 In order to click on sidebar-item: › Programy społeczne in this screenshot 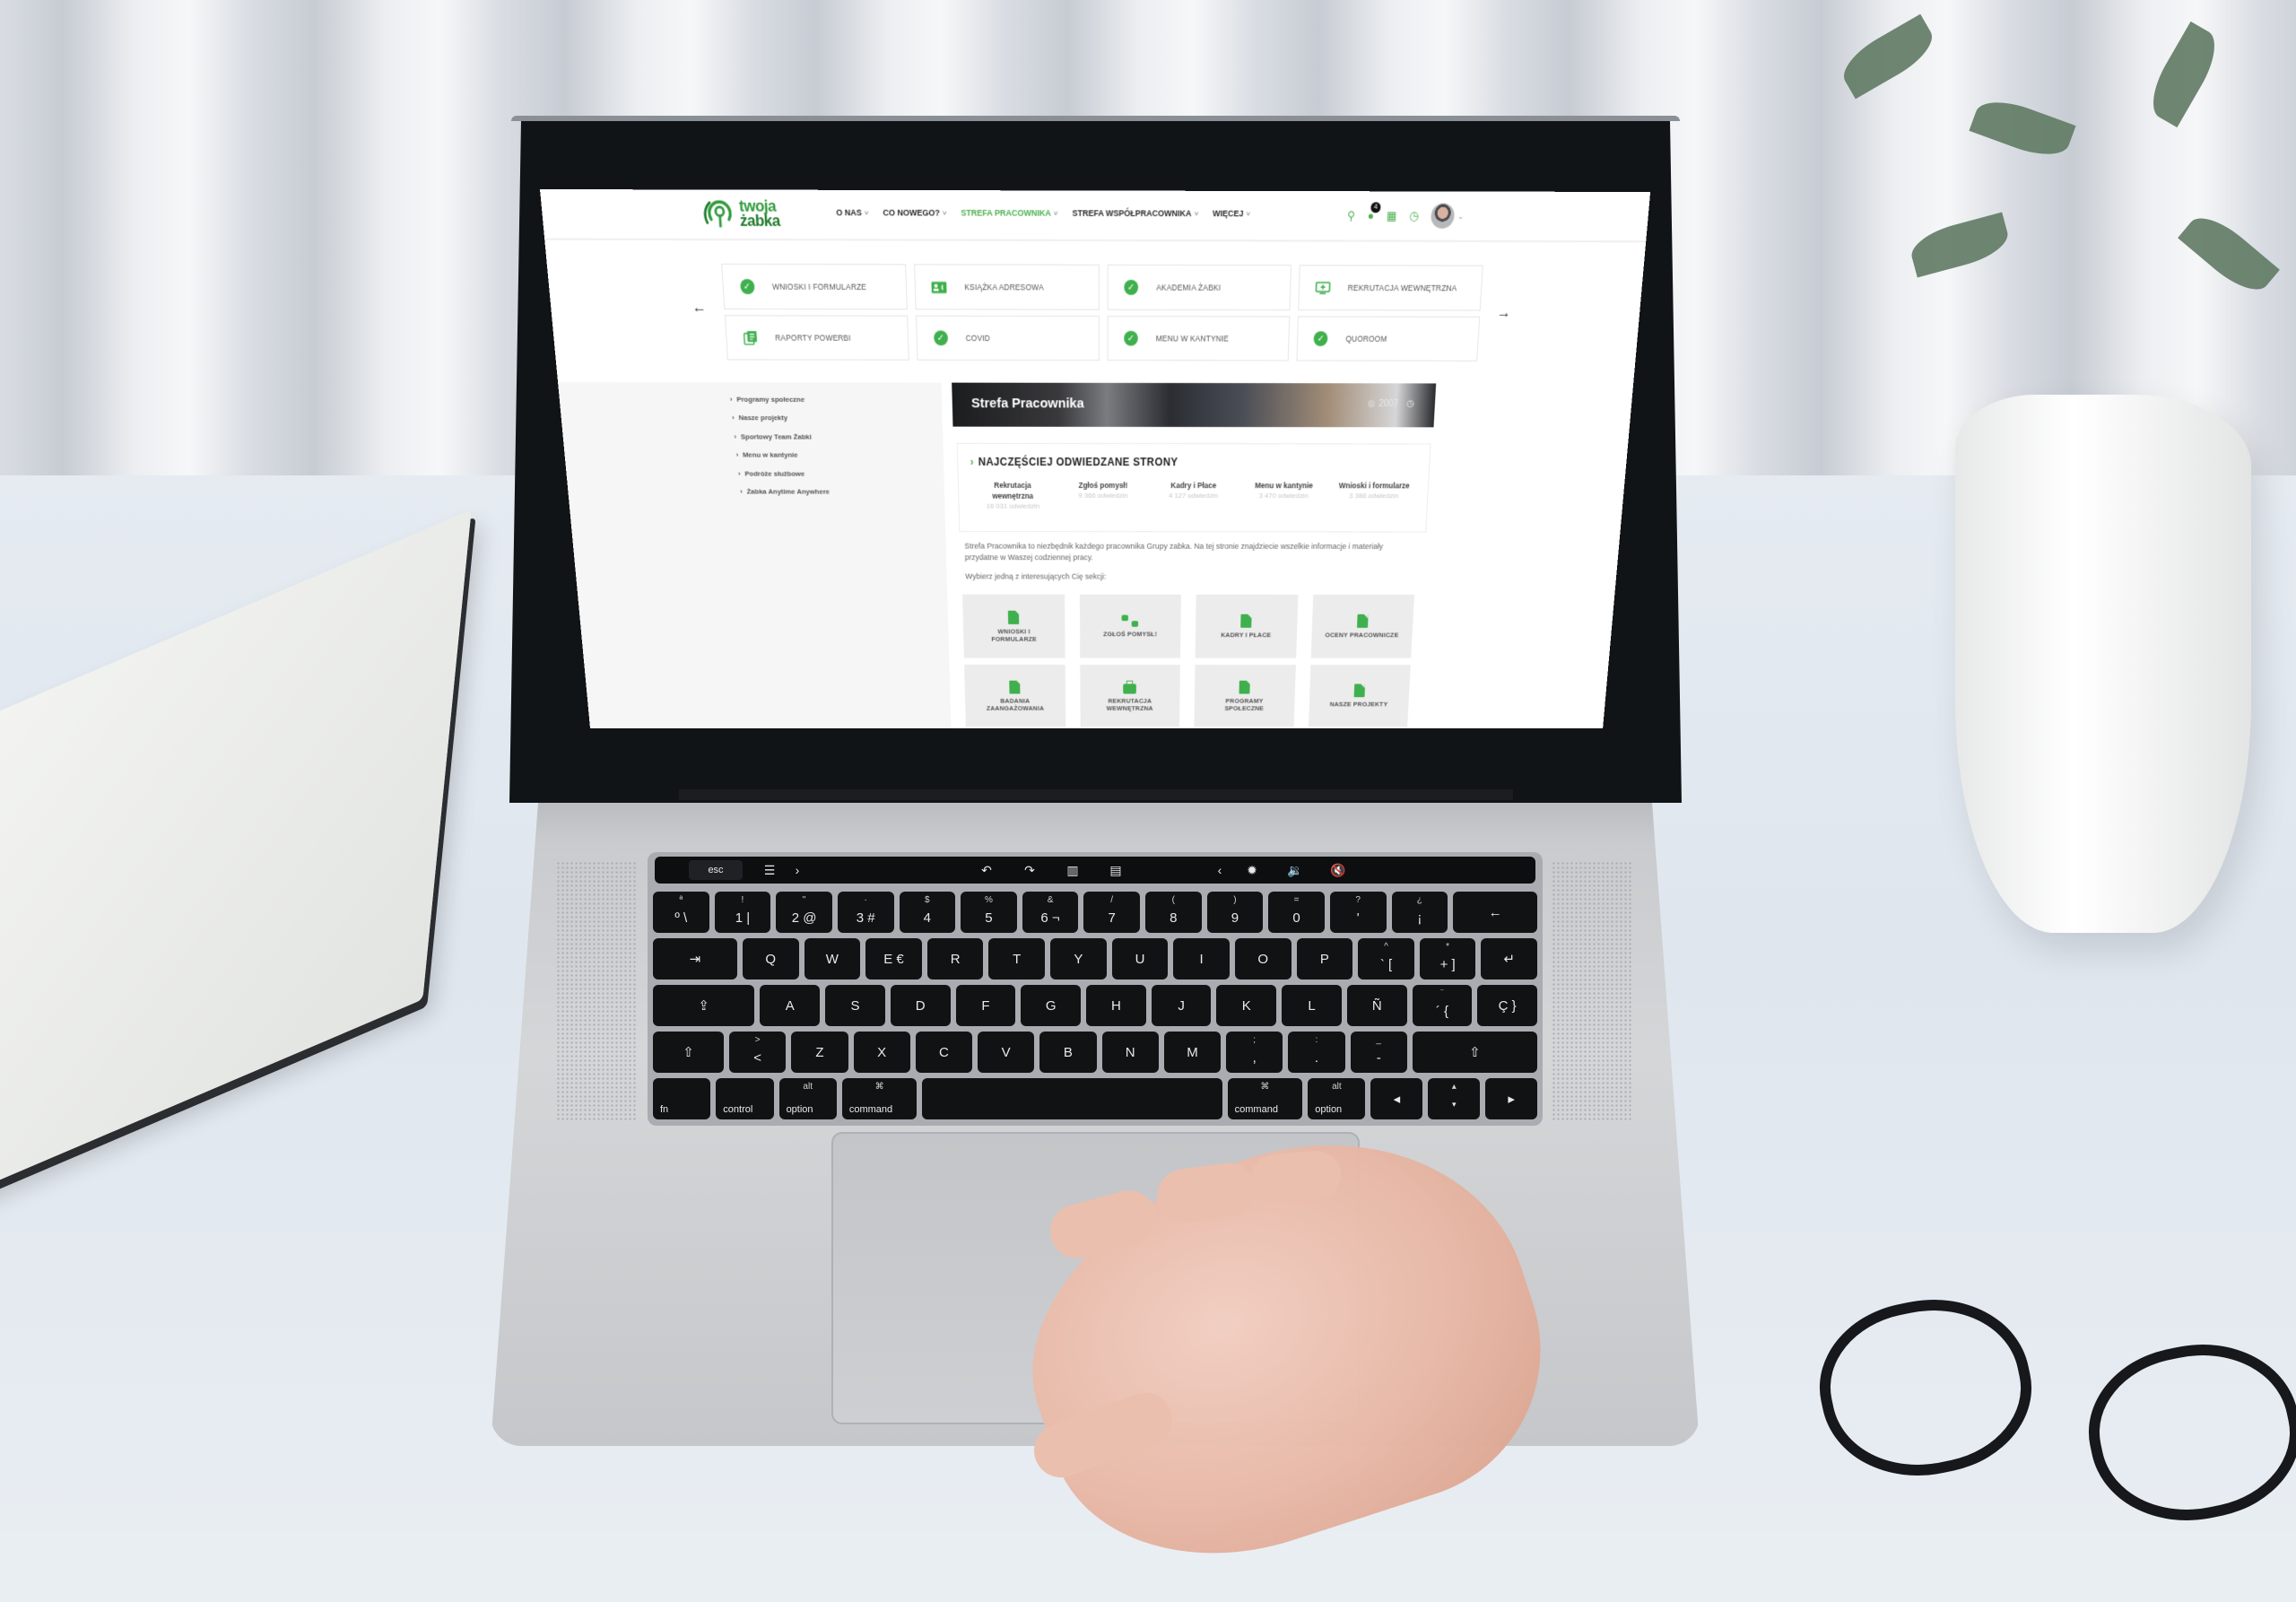, I will do `click(777, 399)`.